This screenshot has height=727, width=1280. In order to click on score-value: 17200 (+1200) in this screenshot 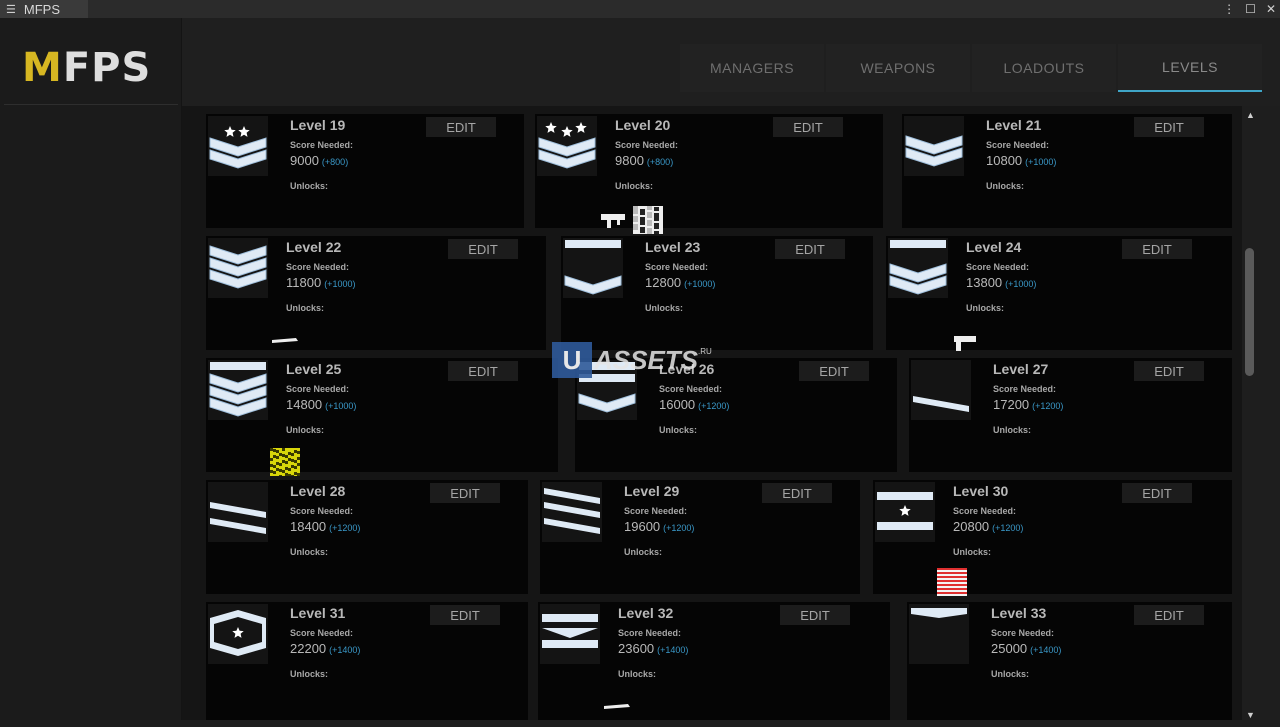, I will do `click(1028, 404)`.